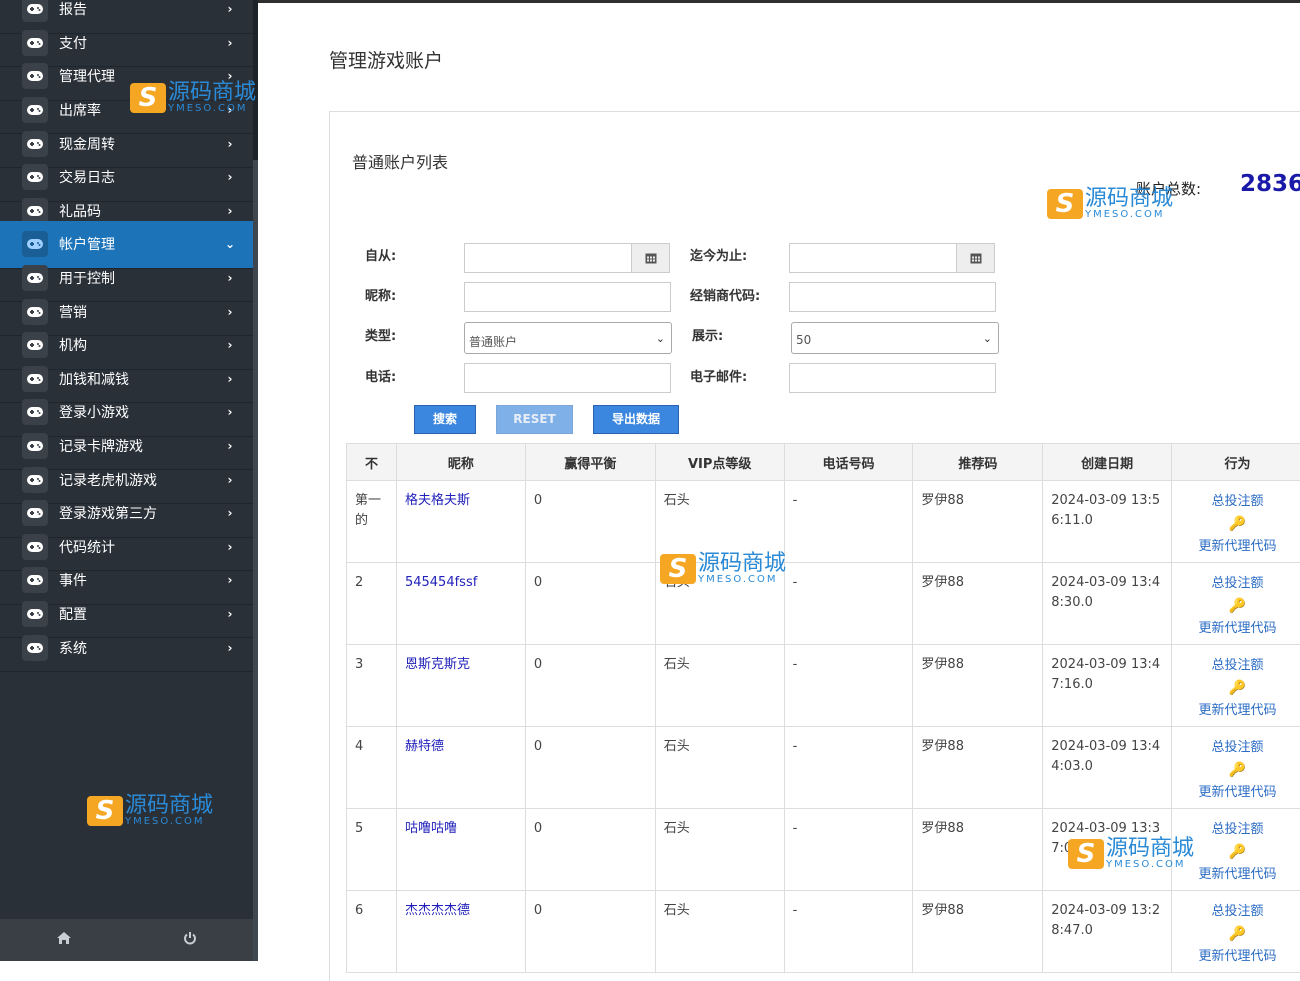 This screenshot has height=981, width=1300. What do you see at coordinates (548, 258) in the screenshot?
I see `from-date-input` at bounding box center [548, 258].